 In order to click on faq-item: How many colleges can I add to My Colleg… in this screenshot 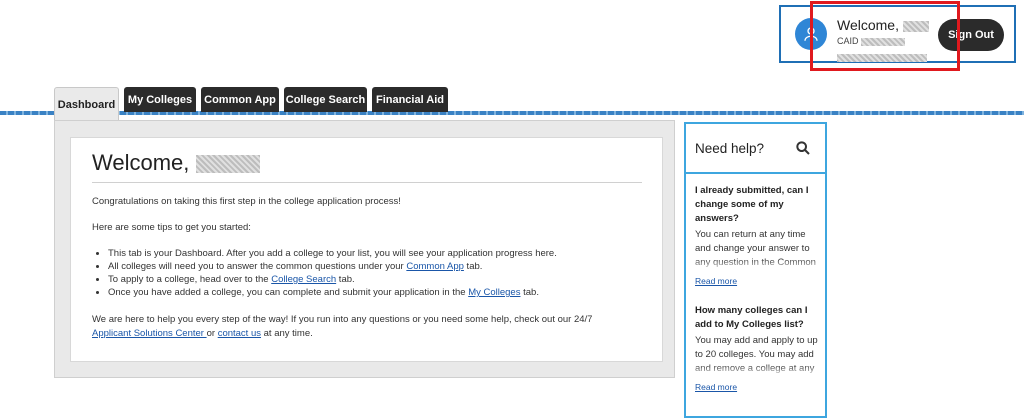, I will do `click(757, 349)`.